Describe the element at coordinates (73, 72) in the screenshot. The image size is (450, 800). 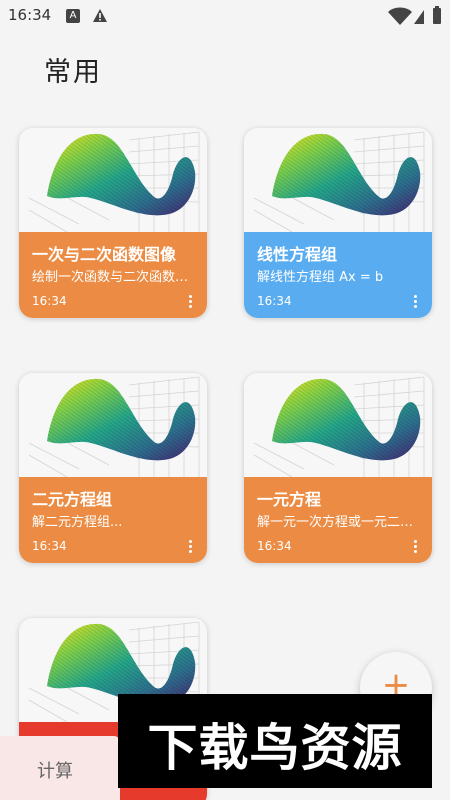
I see `page-title: 常用` at that location.